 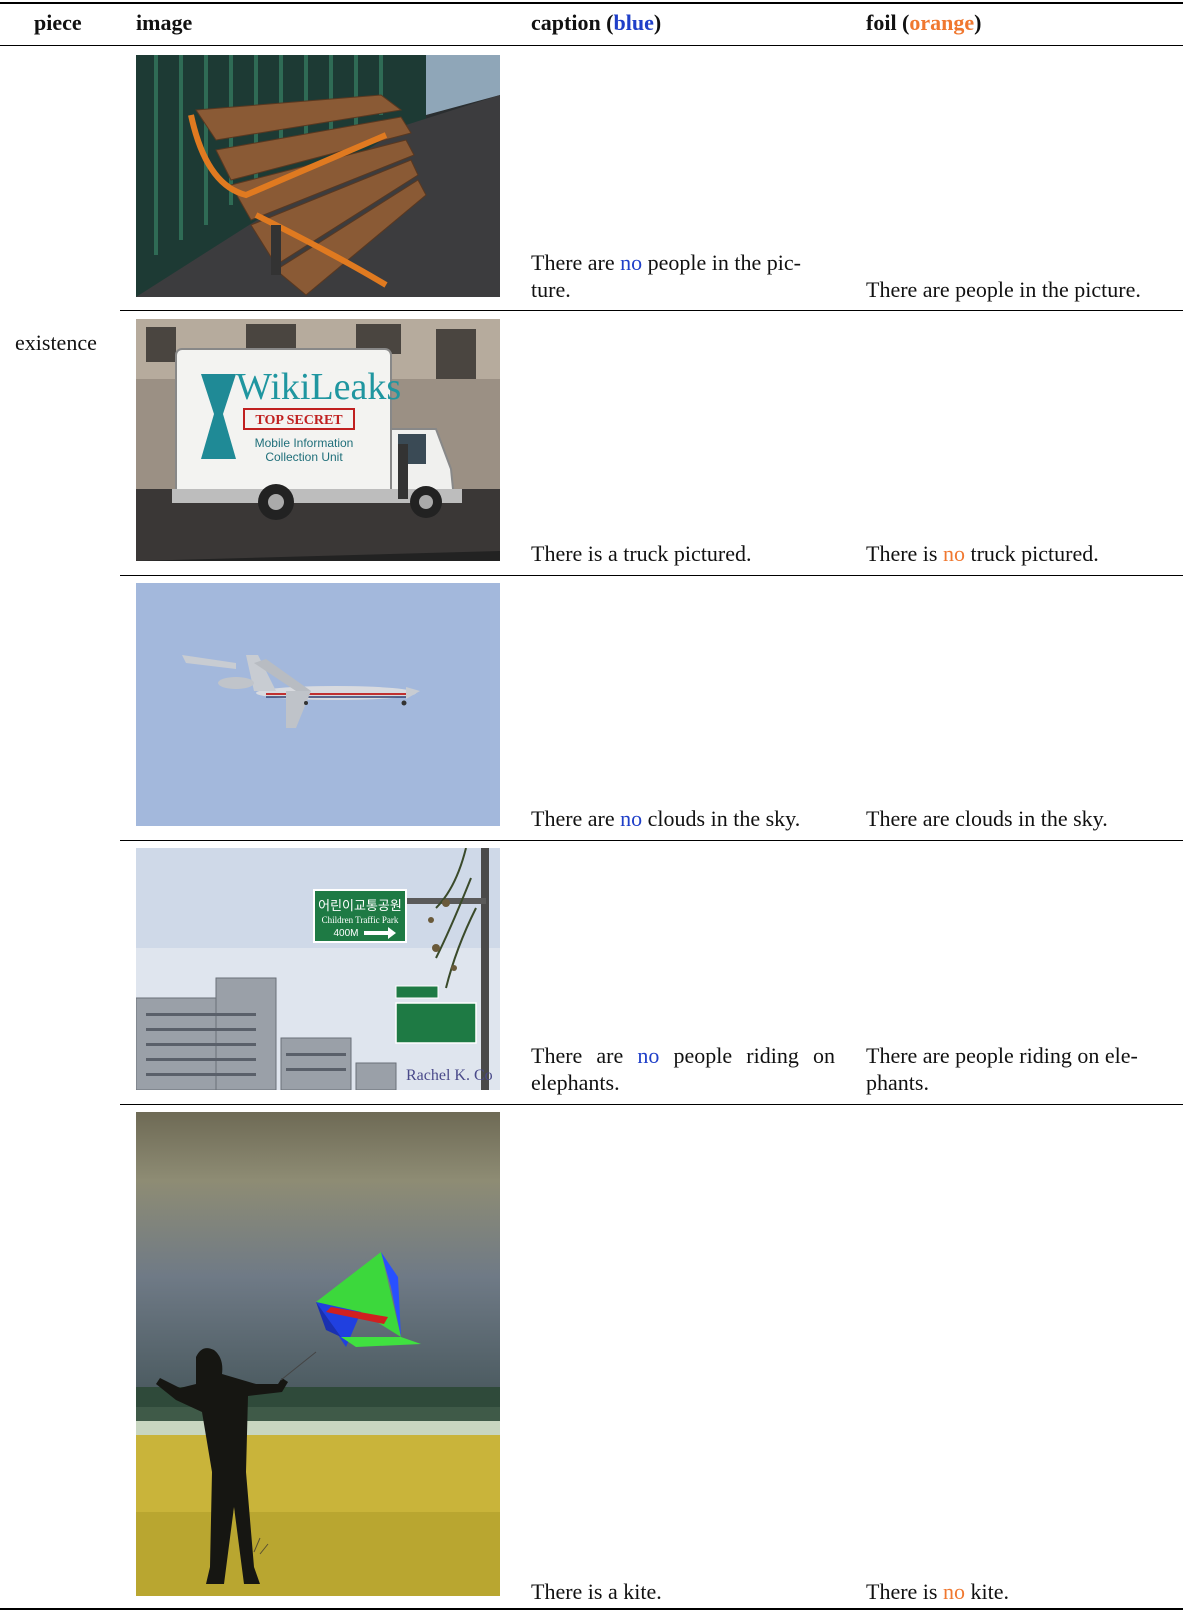 I want to click on header-image: image, so click(x=164, y=22).